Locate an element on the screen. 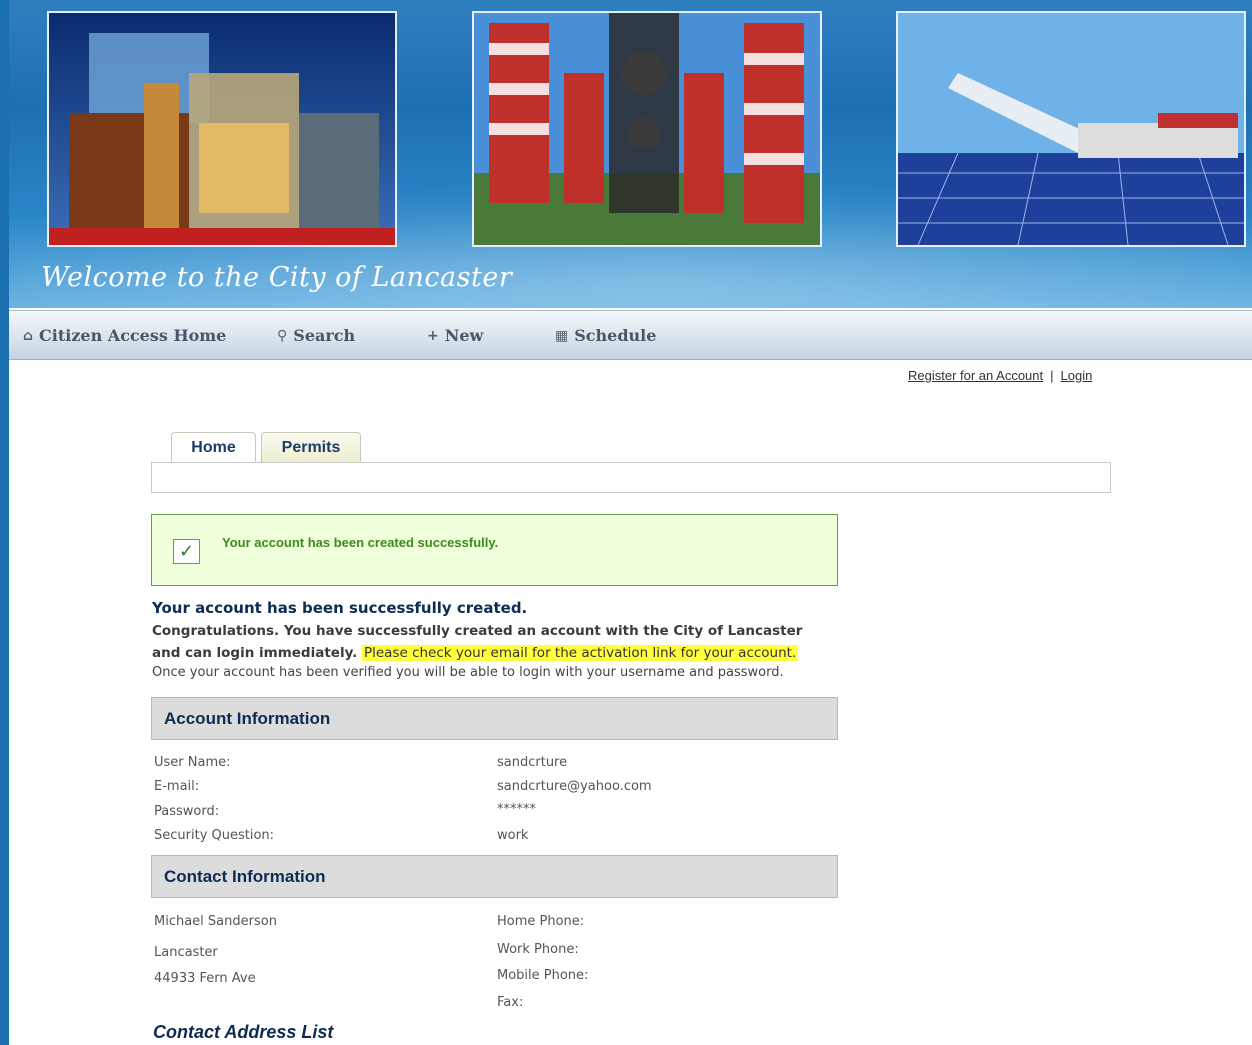 This screenshot has height=1045, width=1252. contact-information-header: Contact Information is located at coordinates (494, 876).